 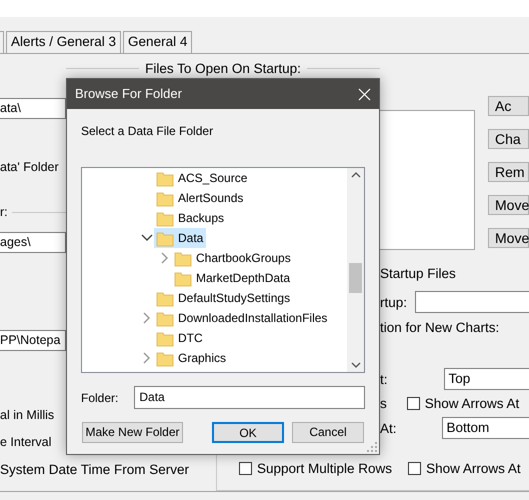 What do you see at coordinates (202, 178) in the screenshot?
I see `tree-item: ACS_Source` at bounding box center [202, 178].